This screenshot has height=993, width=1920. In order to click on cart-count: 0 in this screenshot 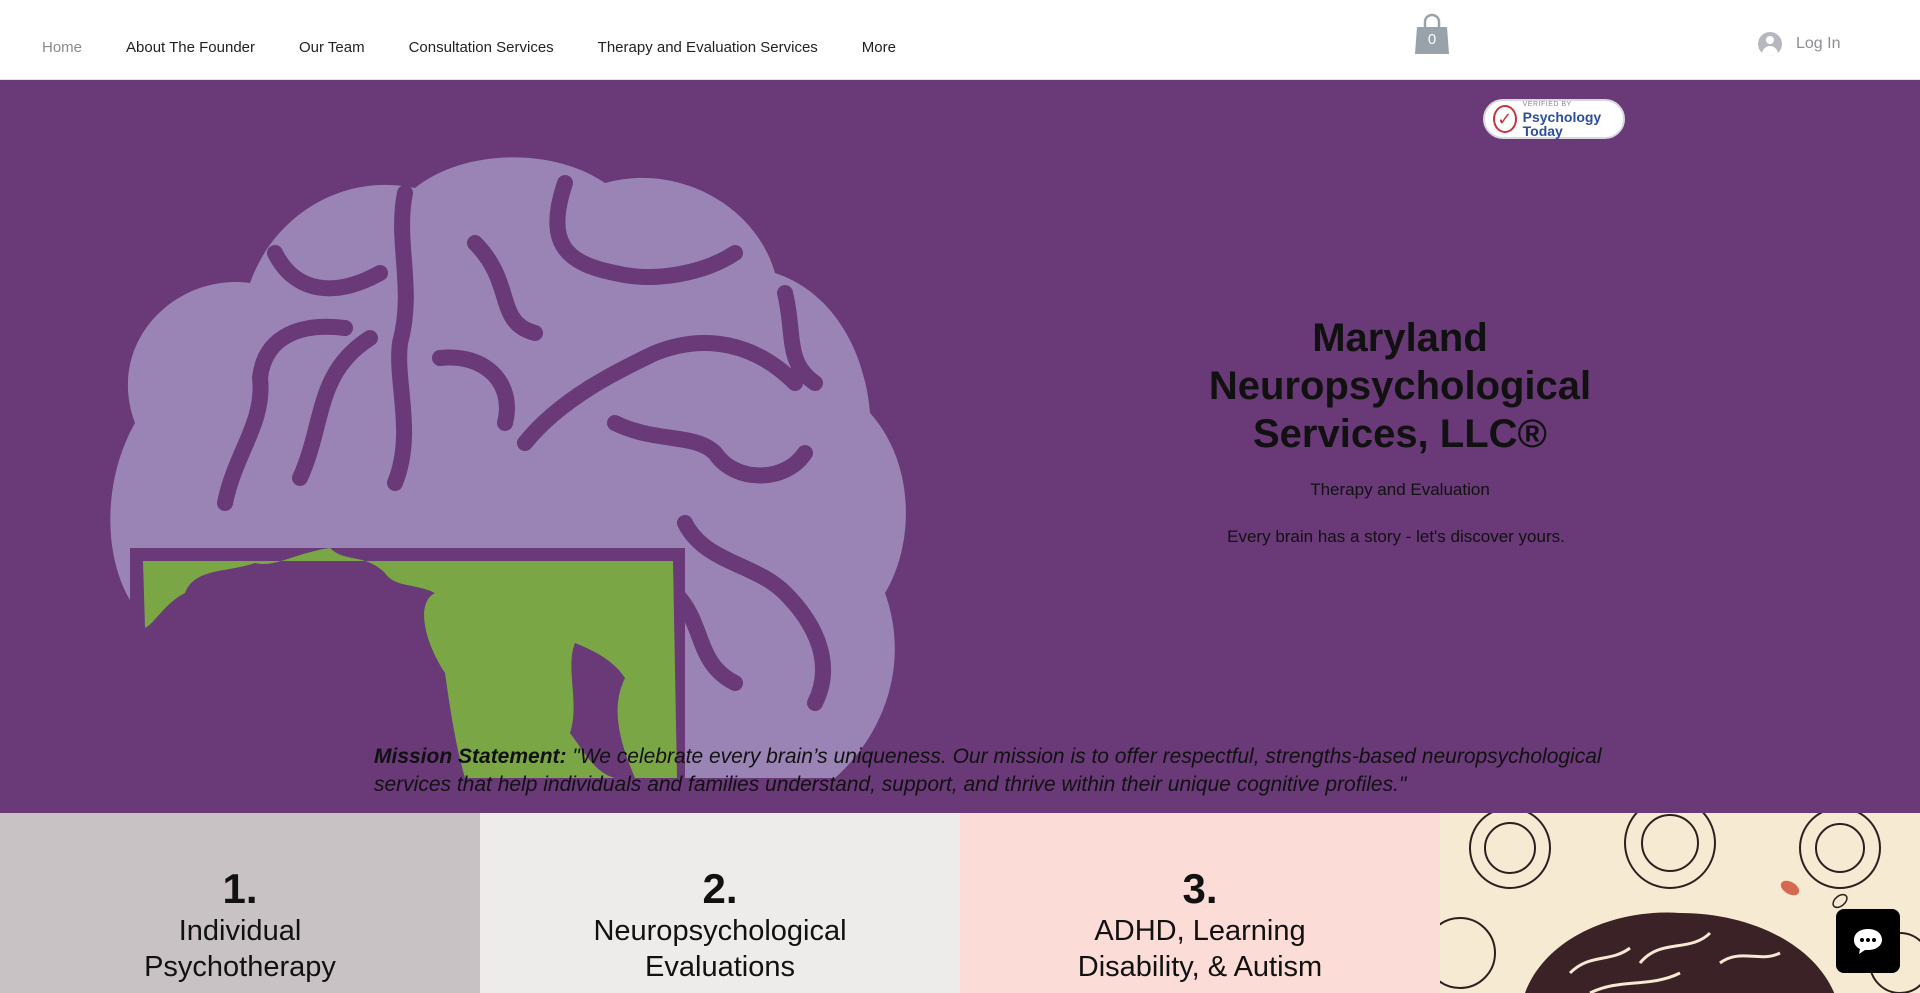, I will do `click(1432, 39)`.